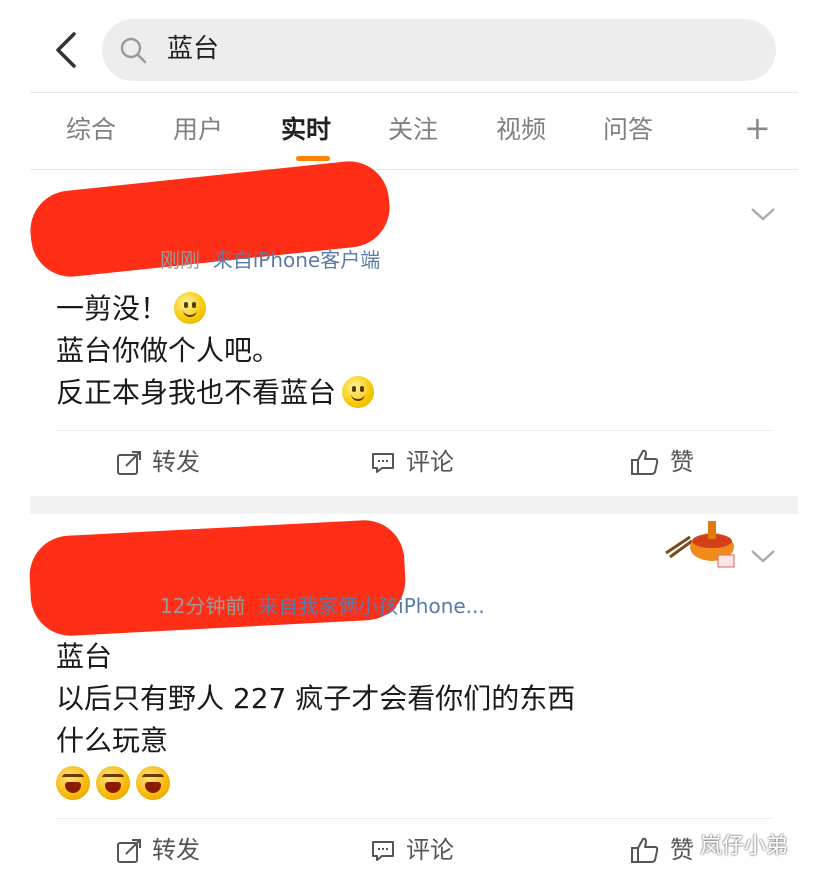 This screenshot has width=818, height=883. Describe the element at coordinates (306, 130) in the screenshot. I see `tab-realtime: 实时` at that location.